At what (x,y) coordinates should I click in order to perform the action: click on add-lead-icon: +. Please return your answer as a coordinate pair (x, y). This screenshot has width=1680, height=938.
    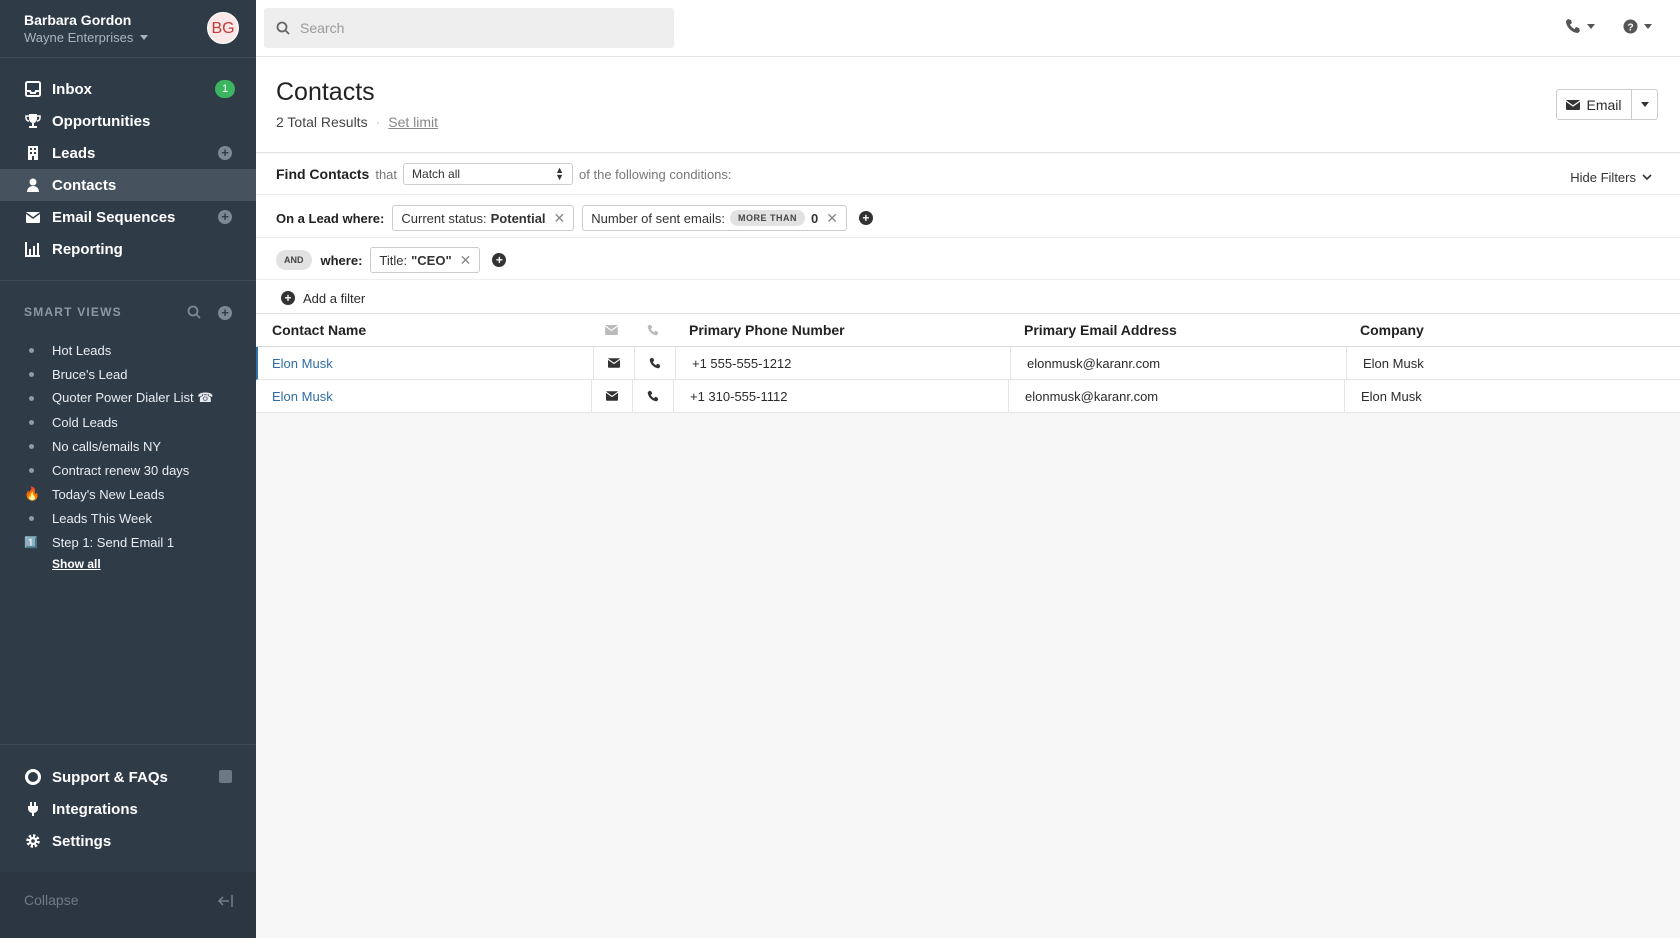
    Looking at the image, I should click on (225, 153).